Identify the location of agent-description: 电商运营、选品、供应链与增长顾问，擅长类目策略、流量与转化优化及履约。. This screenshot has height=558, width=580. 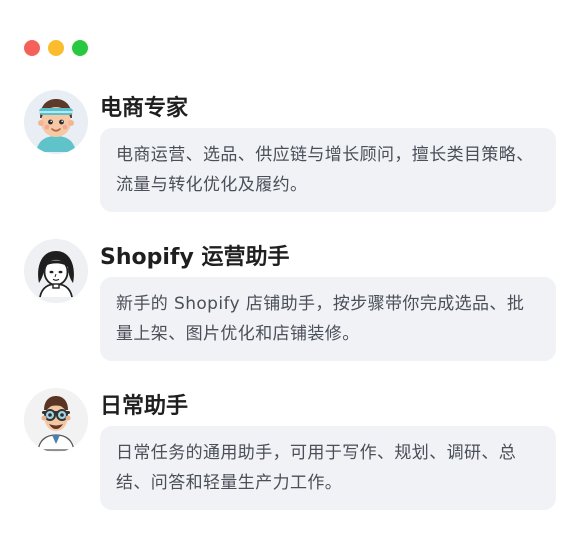
(328, 170).